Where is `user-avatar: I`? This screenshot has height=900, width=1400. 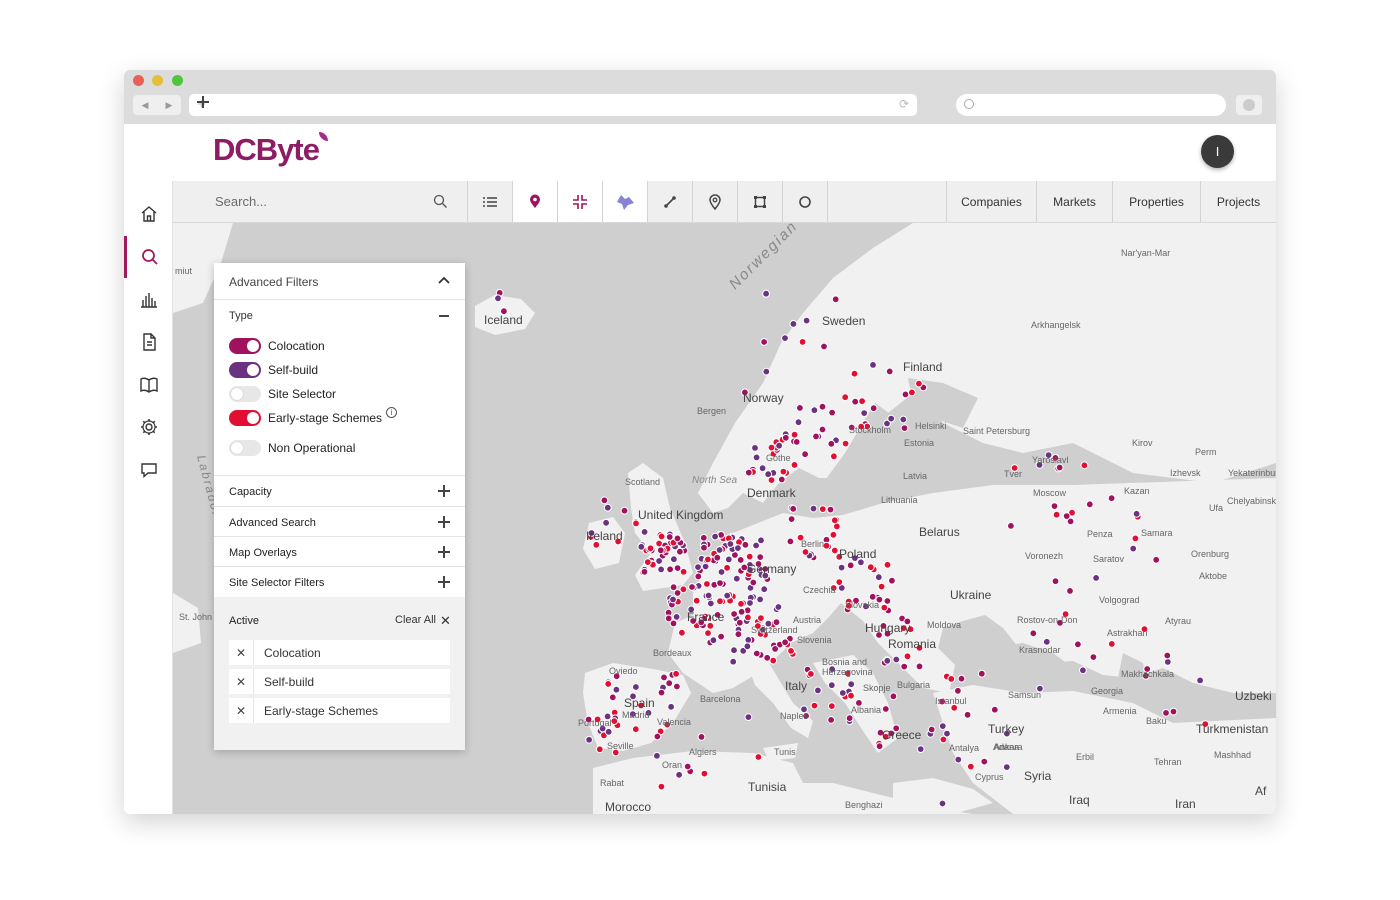
user-avatar: I is located at coordinates (1217, 151).